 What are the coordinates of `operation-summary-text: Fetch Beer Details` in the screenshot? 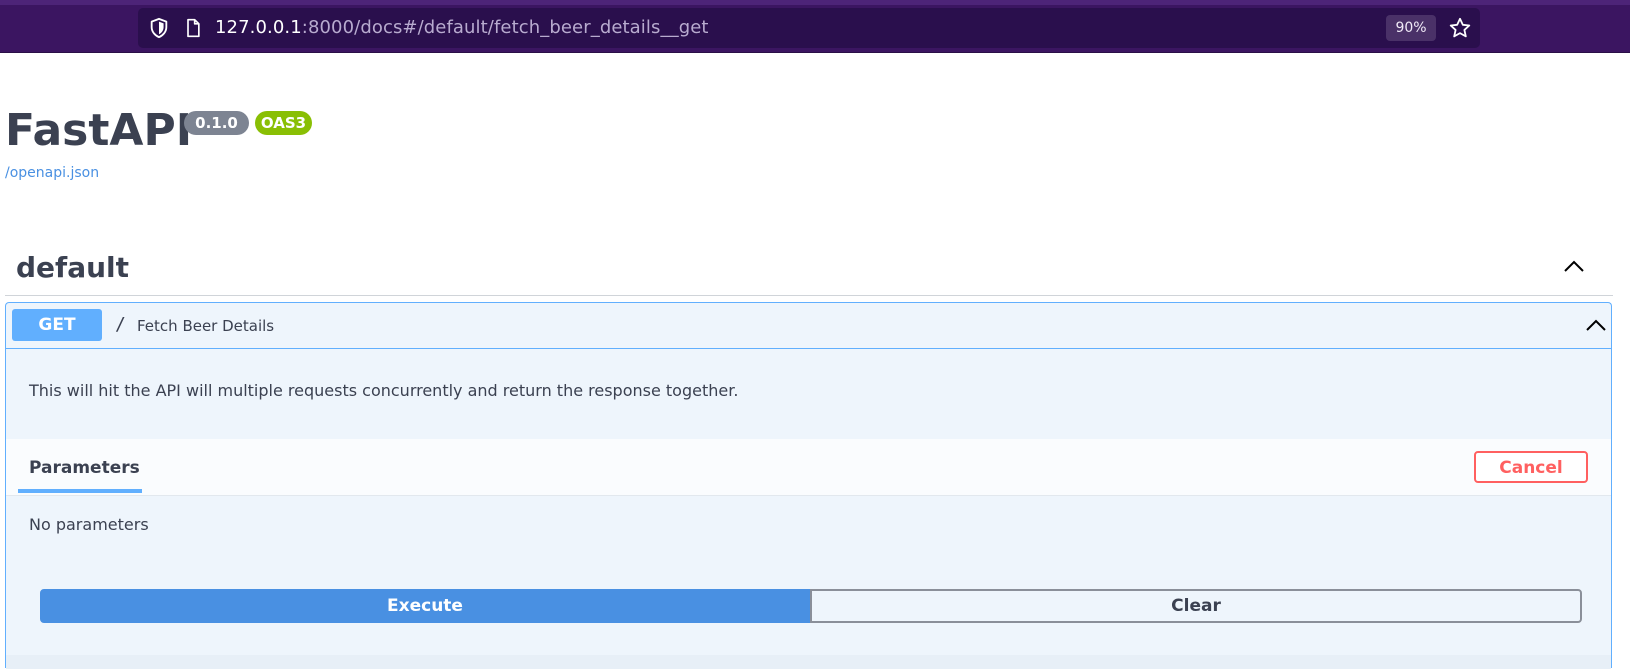 It's located at (206, 326).